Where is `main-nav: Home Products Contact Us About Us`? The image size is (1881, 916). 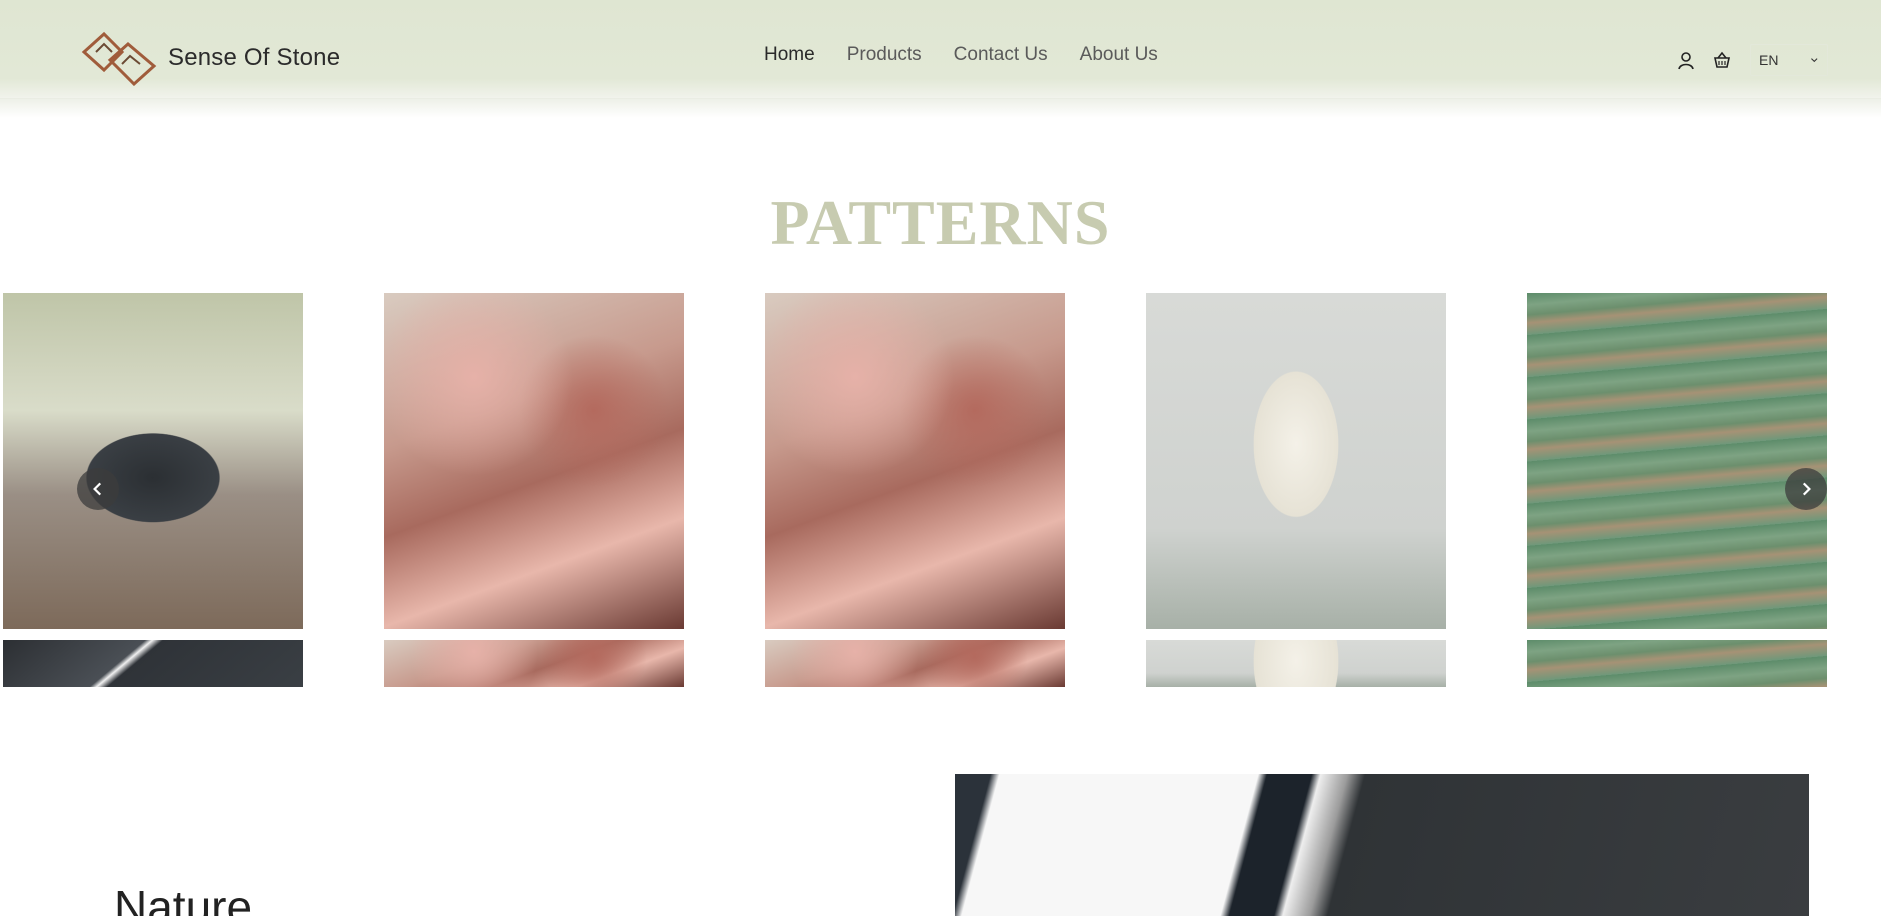 main-nav: Home Products Contact Us About Us is located at coordinates (961, 55).